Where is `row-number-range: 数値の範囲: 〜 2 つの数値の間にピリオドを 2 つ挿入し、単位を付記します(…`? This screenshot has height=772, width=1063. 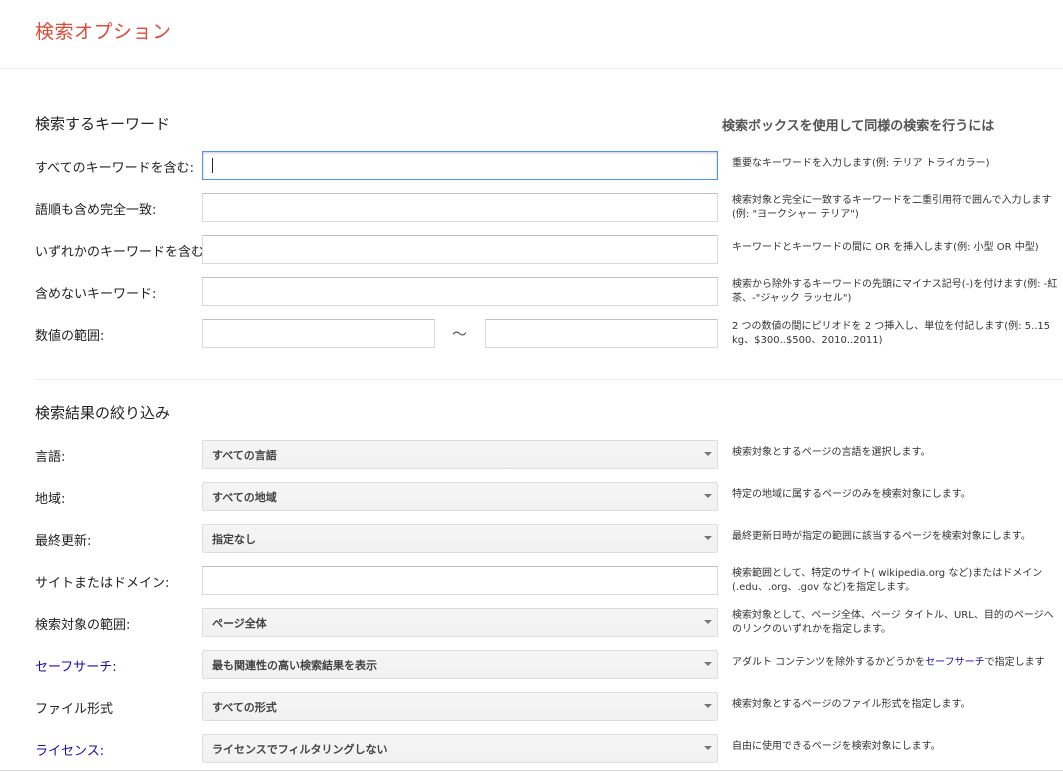
row-number-range: 数値の範囲: 〜 2 つの数値の間にピリオドを 2 つ挿入し、単位を付記します(… is located at coordinates (531, 334).